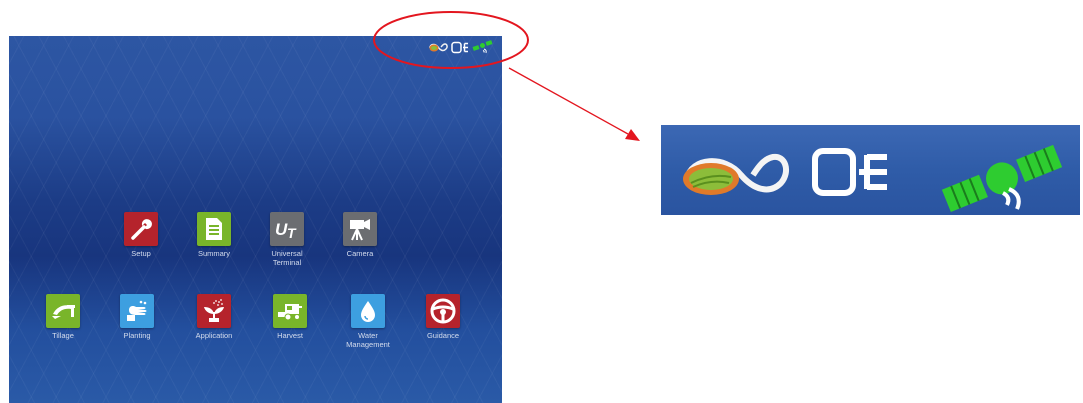  Describe the element at coordinates (451, 40) in the screenshot. I see `callout-ellipse` at that location.